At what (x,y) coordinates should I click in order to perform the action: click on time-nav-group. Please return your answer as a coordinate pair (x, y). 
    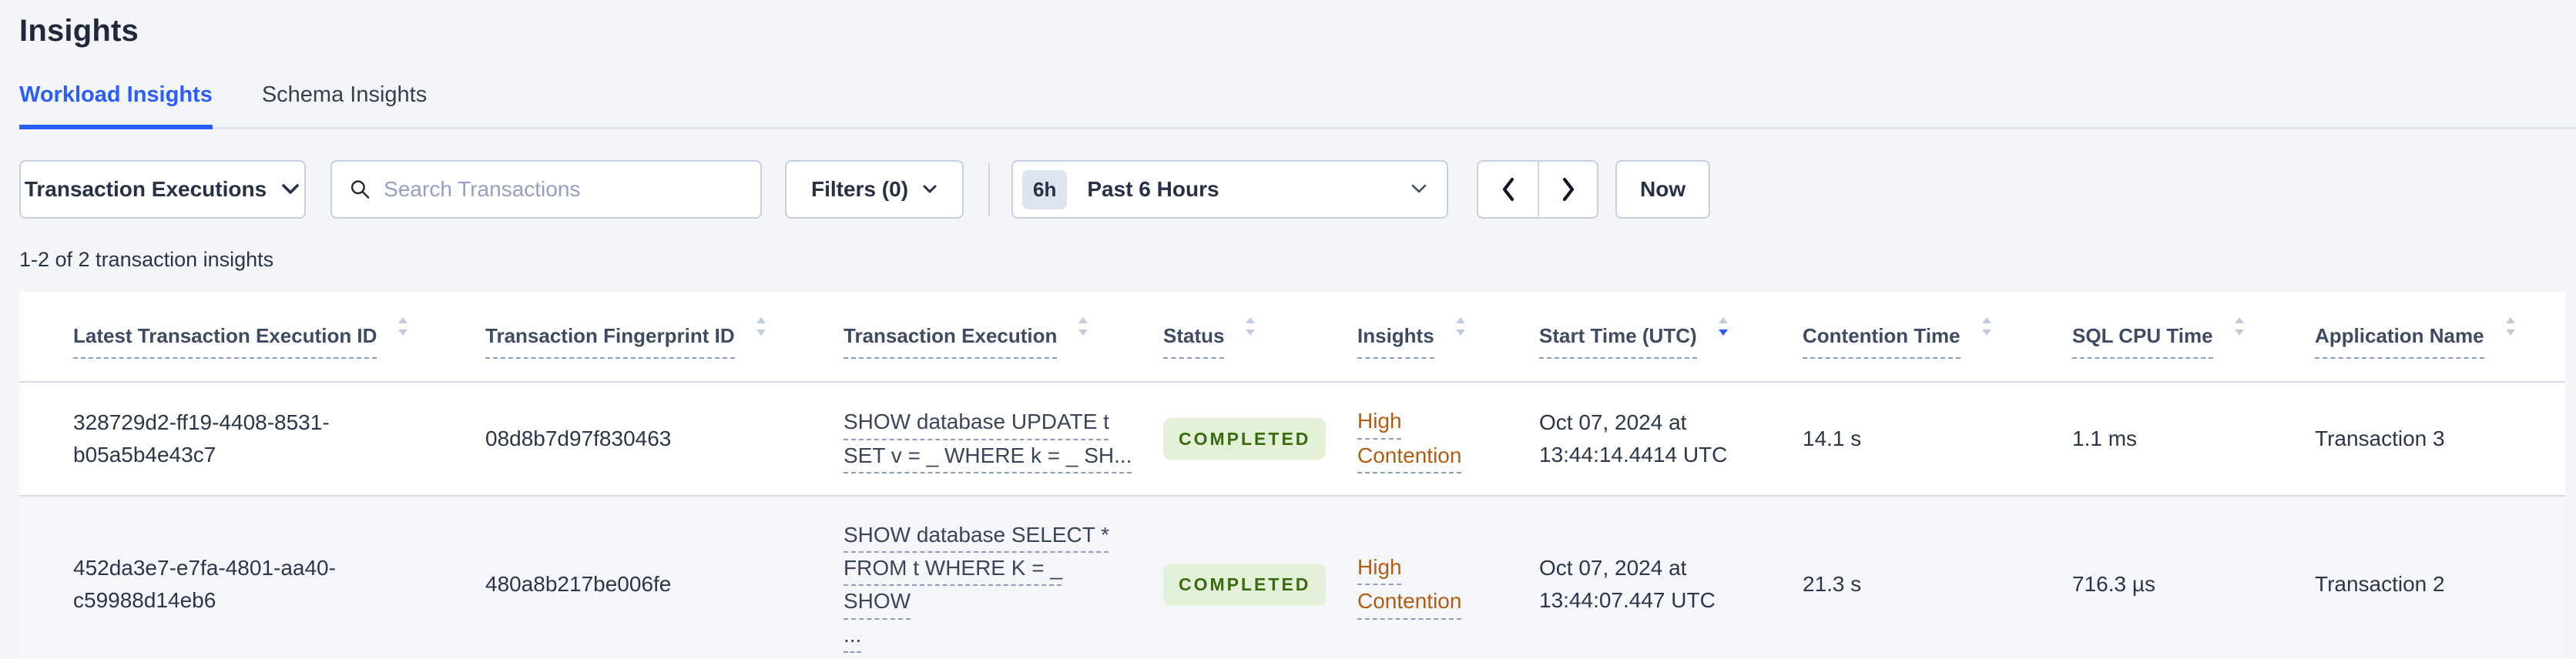
    Looking at the image, I should click on (1538, 189).